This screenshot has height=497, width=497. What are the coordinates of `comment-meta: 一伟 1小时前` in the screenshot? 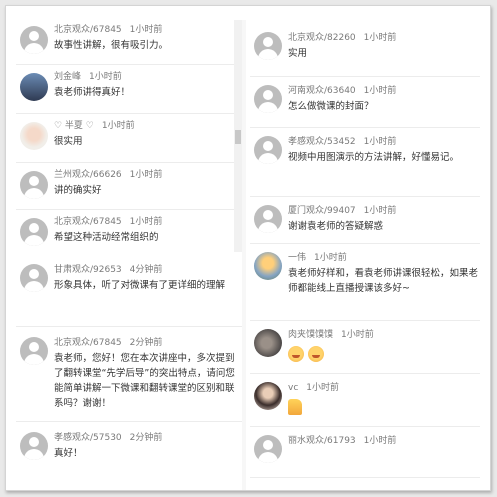 It's located at (317, 256).